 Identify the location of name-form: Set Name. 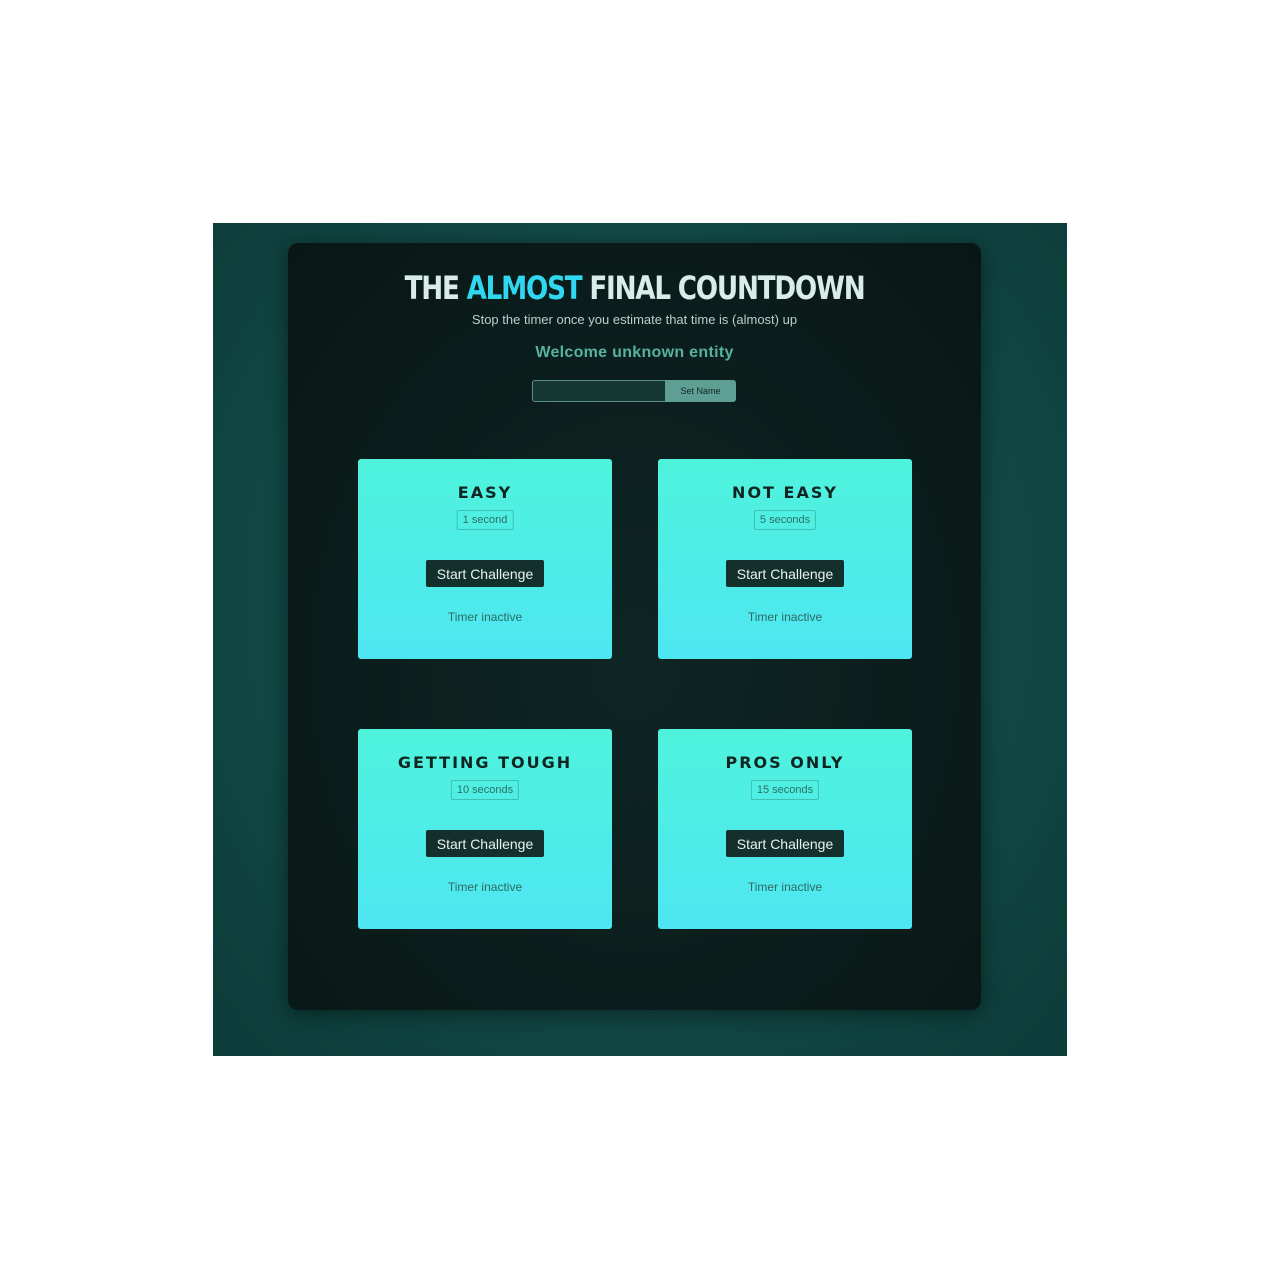
(634, 391).